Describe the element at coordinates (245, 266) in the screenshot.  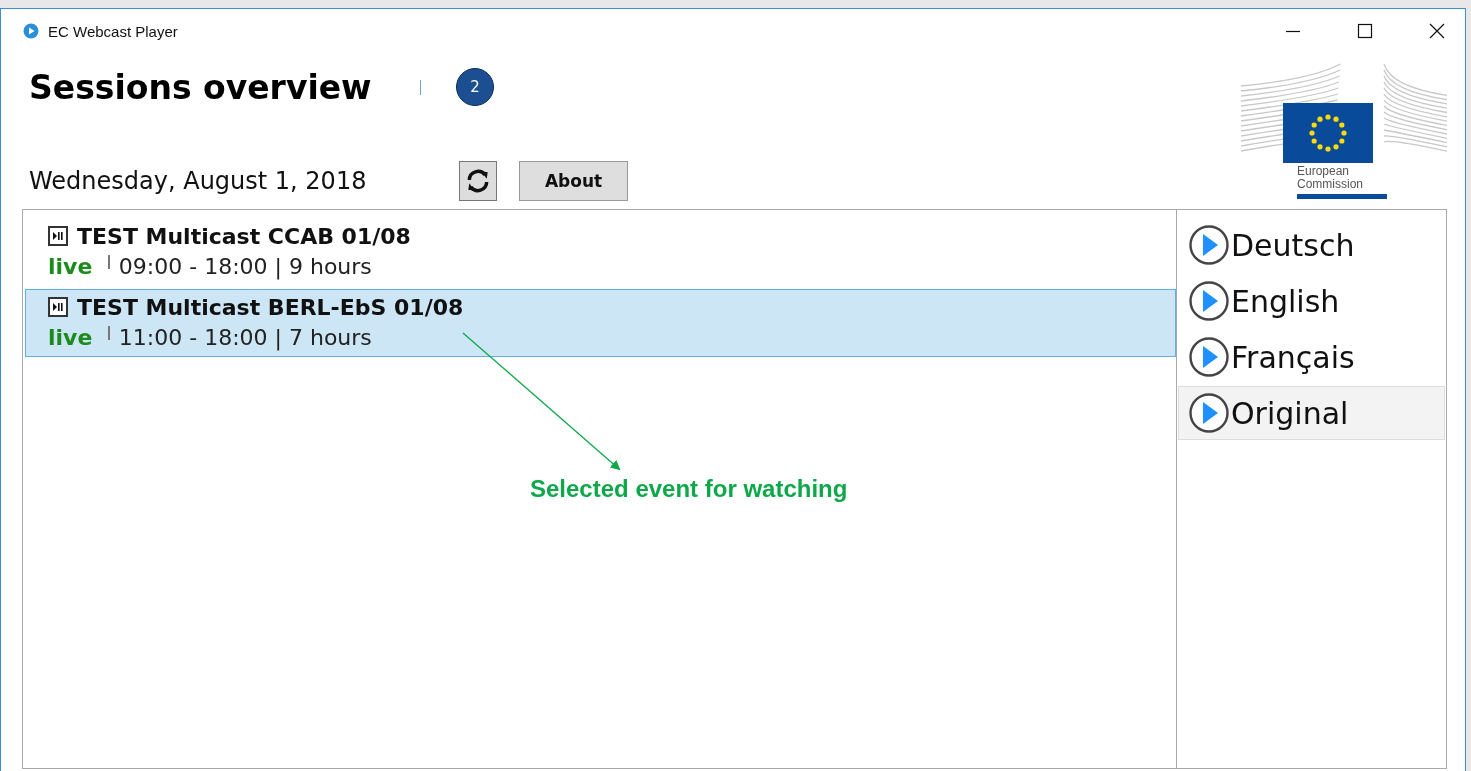
I see `session-time: 09:00 - 18:00 | 9 hours` at that location.